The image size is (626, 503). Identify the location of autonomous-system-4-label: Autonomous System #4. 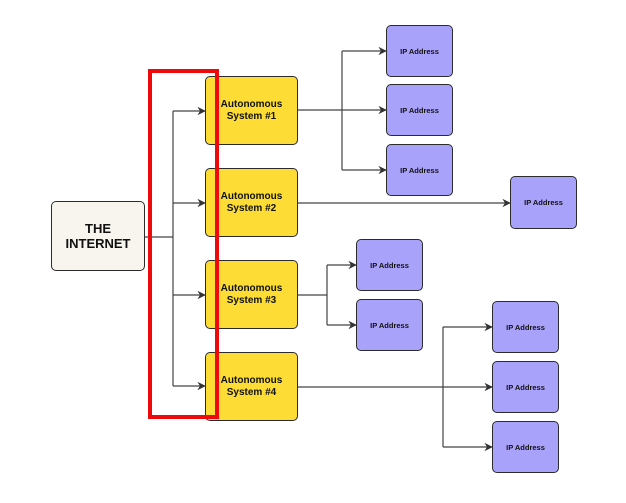
(251, 386).